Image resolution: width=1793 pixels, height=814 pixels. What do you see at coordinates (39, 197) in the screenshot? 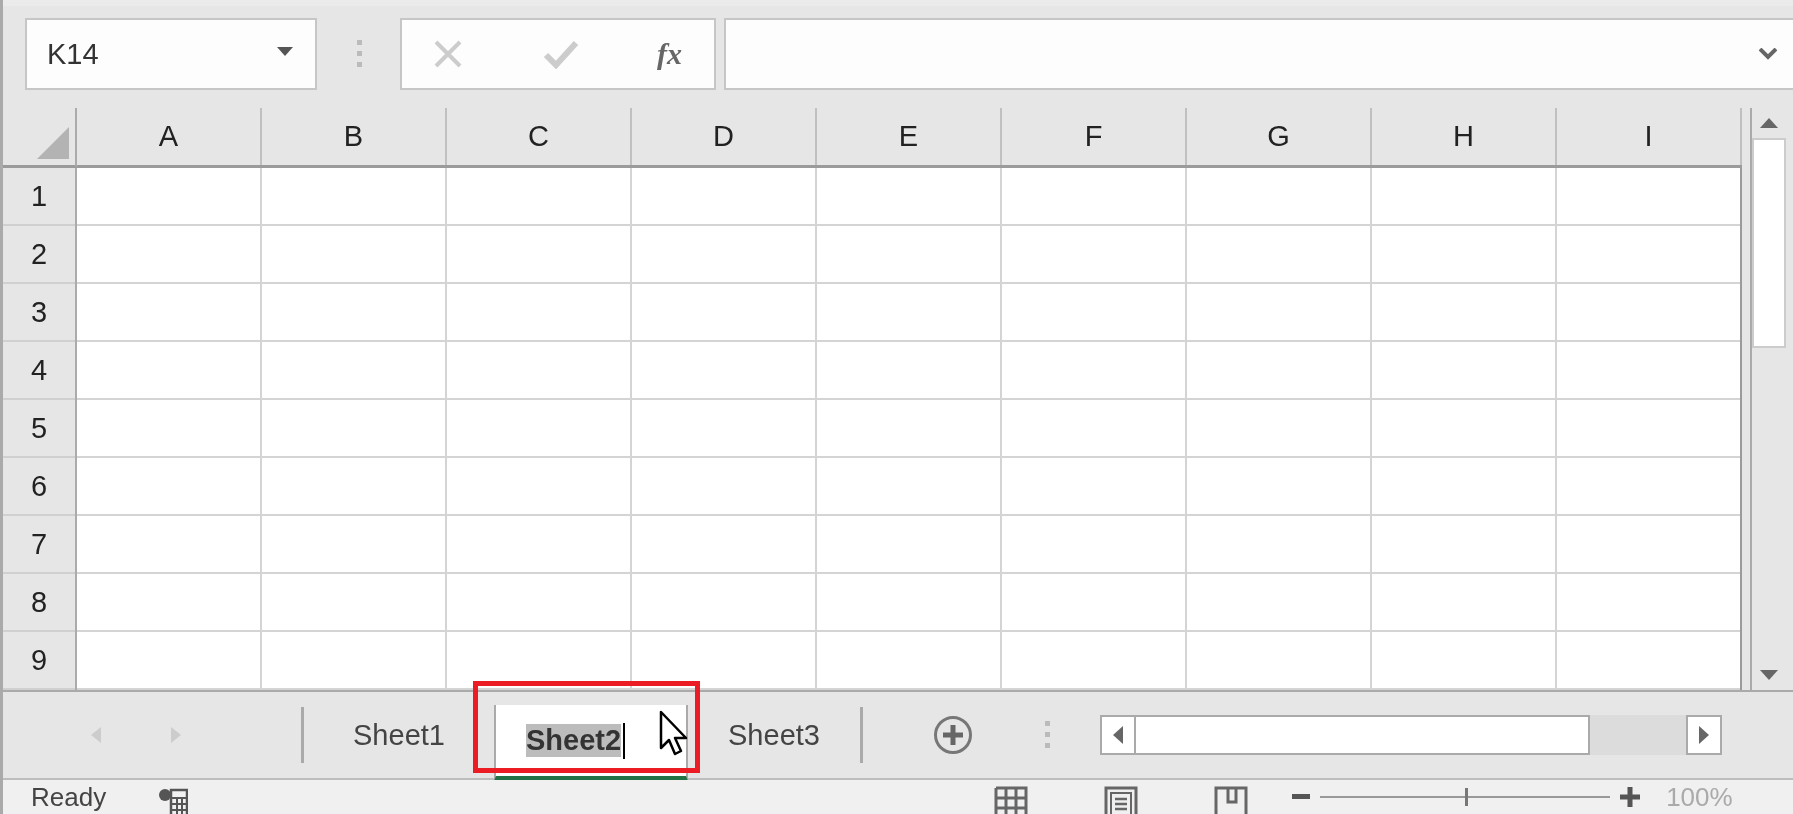
I see `row-header: 1` at bounding box center [39, 197].